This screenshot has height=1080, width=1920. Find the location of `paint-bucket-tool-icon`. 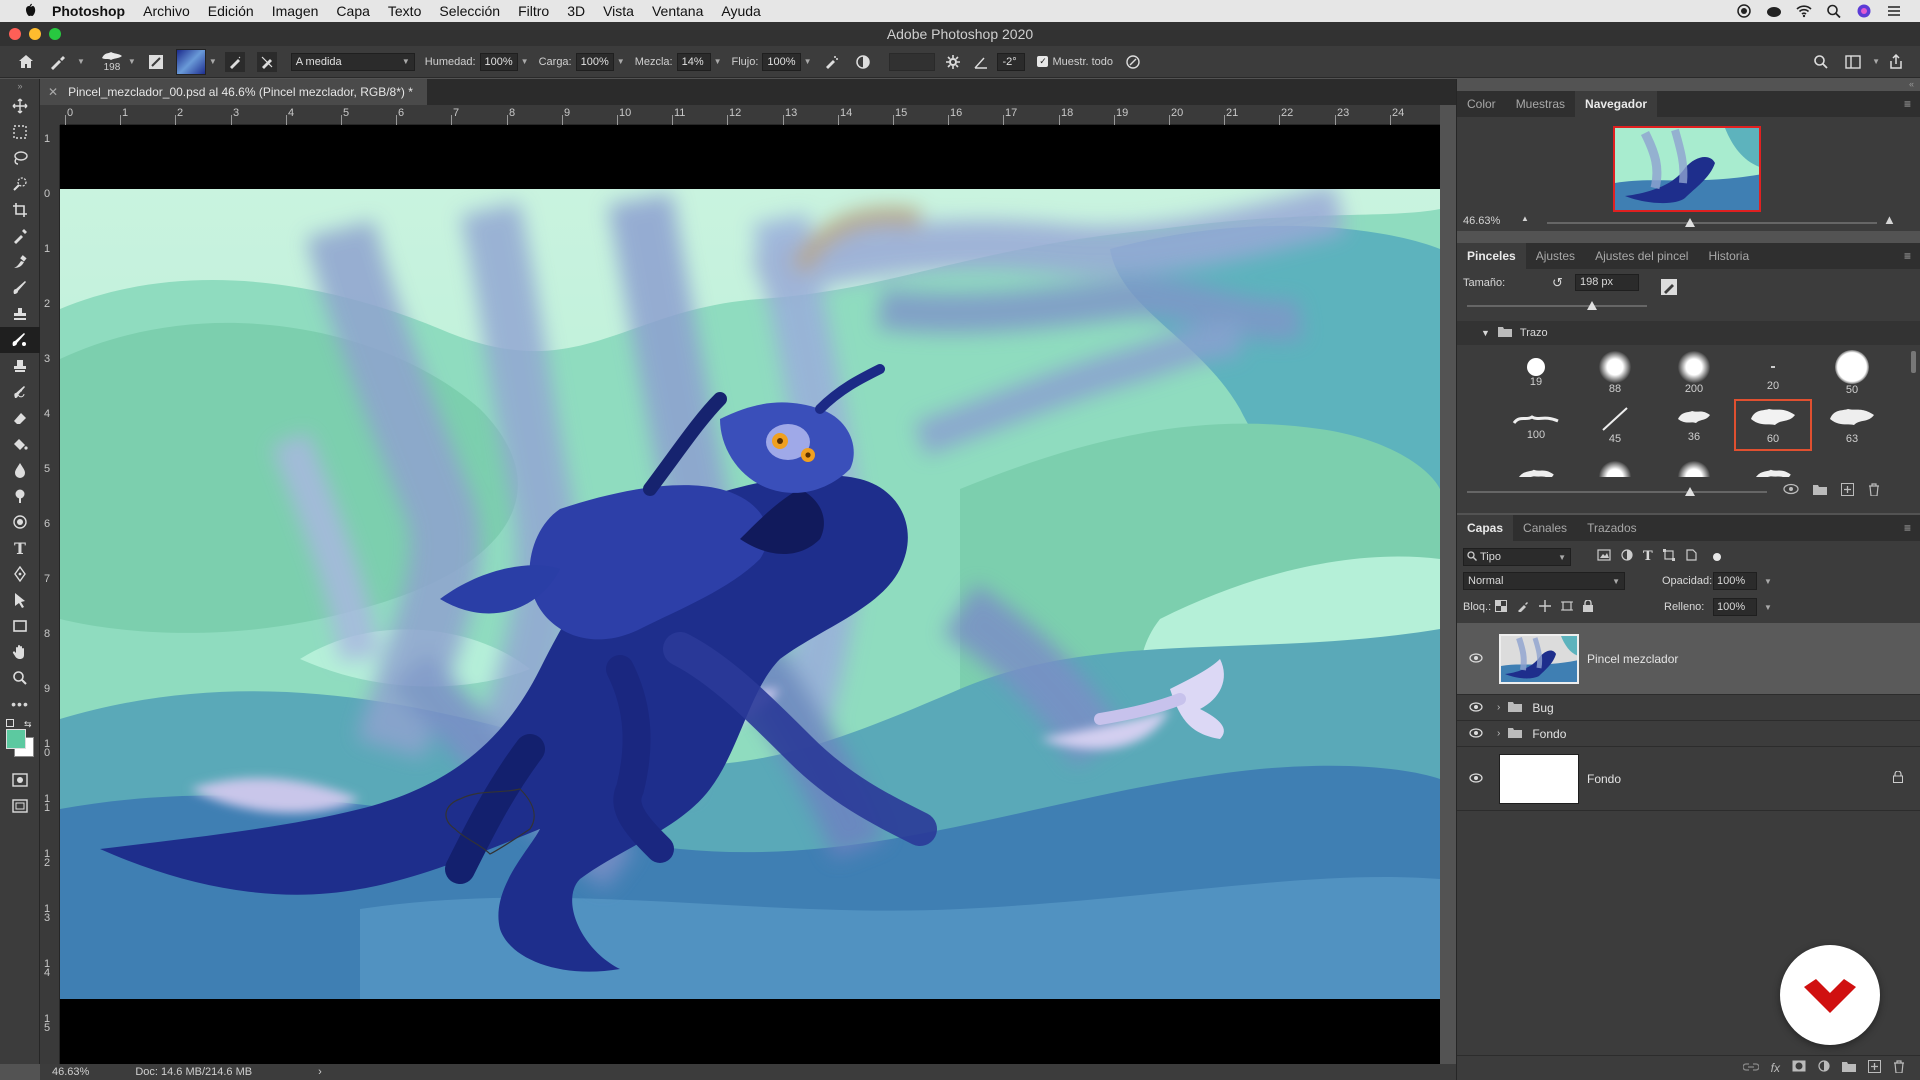

paint-bucket-tool-icon is located at coordinates (20, 444).